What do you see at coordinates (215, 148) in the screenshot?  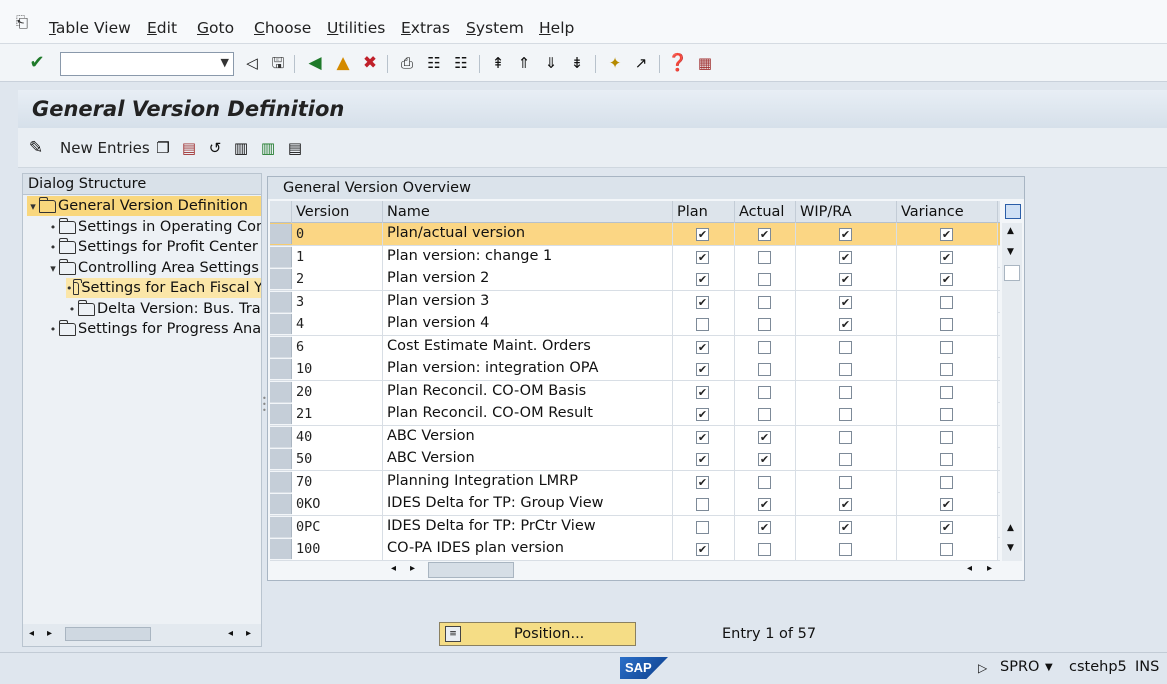 I see `undo-change-icon: ↺` at bounding box center [215, 148].